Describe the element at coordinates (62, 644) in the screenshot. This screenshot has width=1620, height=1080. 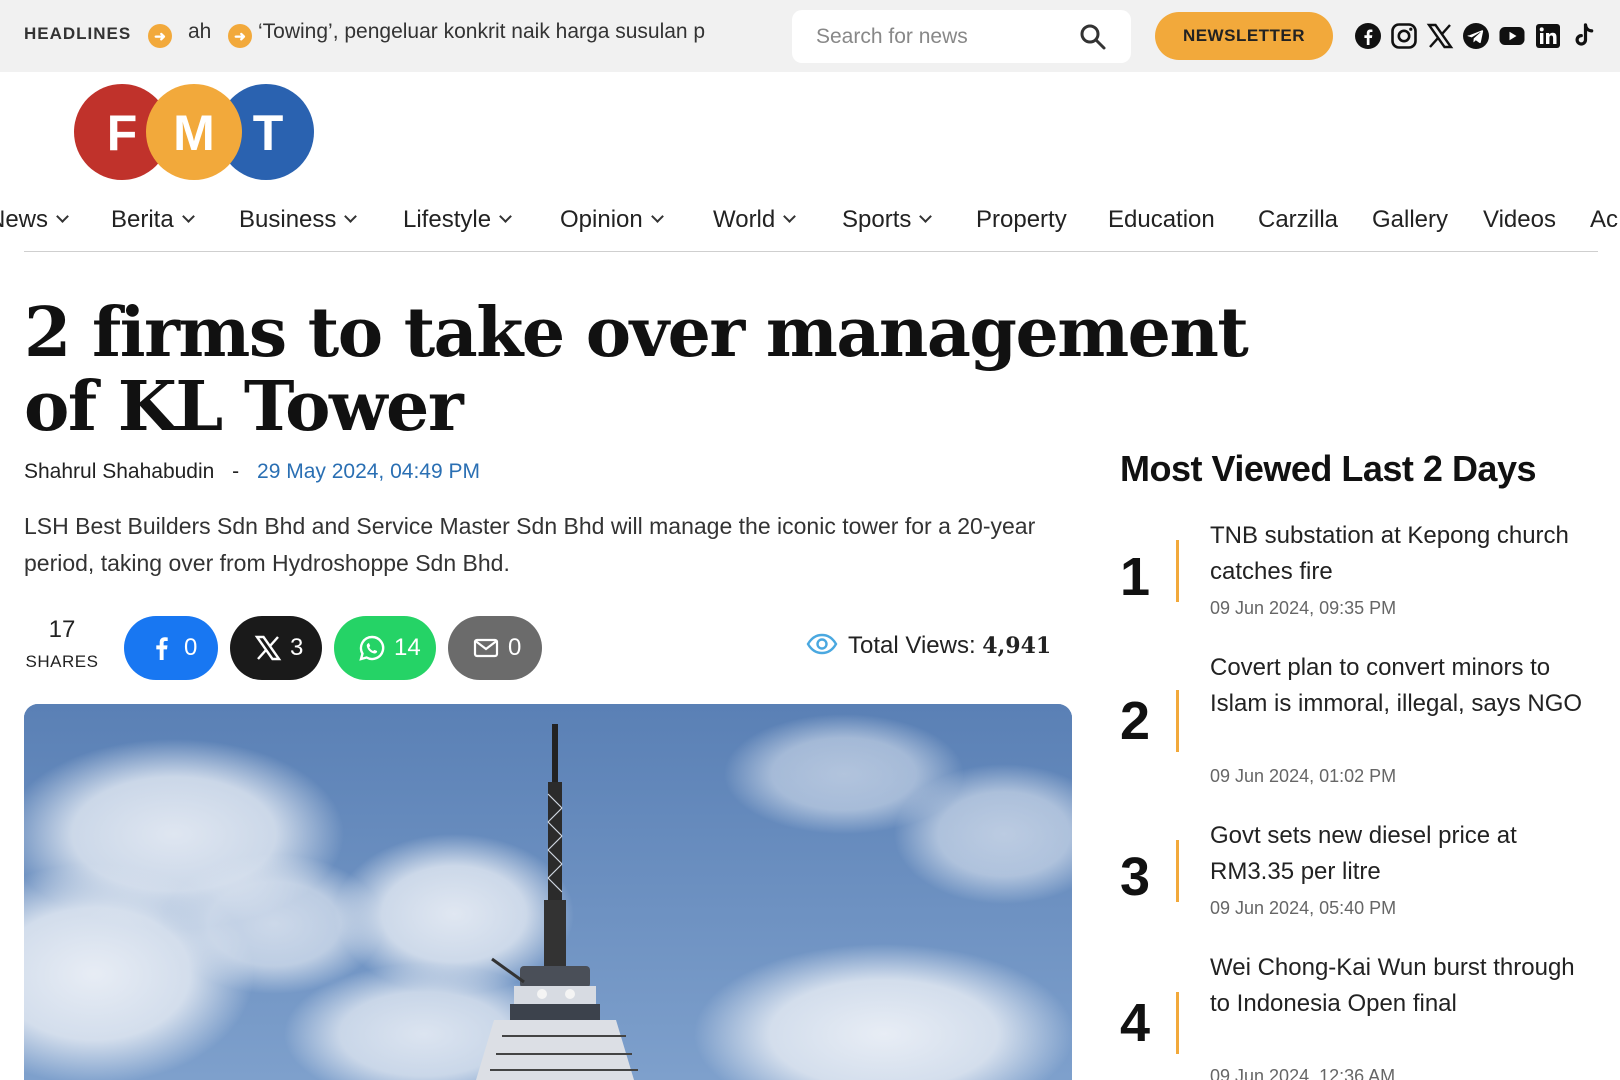
I see `share-count: 17 SHARES` at that location.